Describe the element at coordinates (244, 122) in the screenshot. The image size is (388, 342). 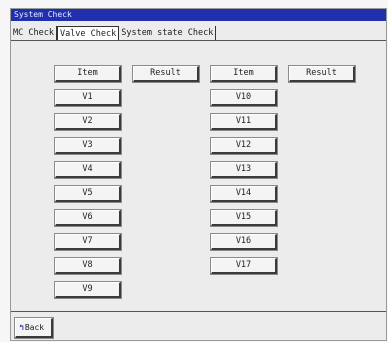
I see `valve-button-v11: V11` at that location.